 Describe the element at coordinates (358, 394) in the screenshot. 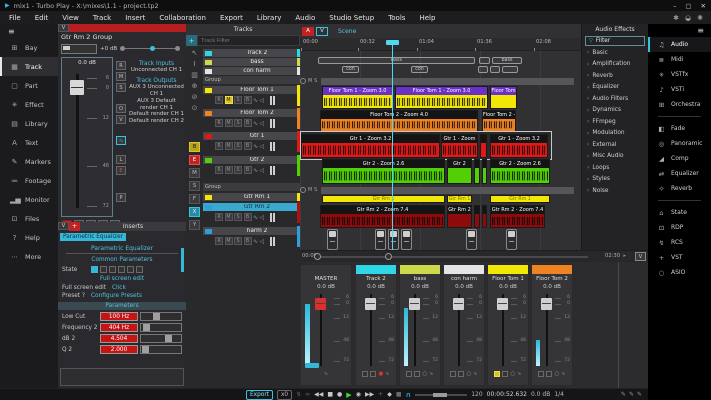

I see `cue-button: ◉` at that location.